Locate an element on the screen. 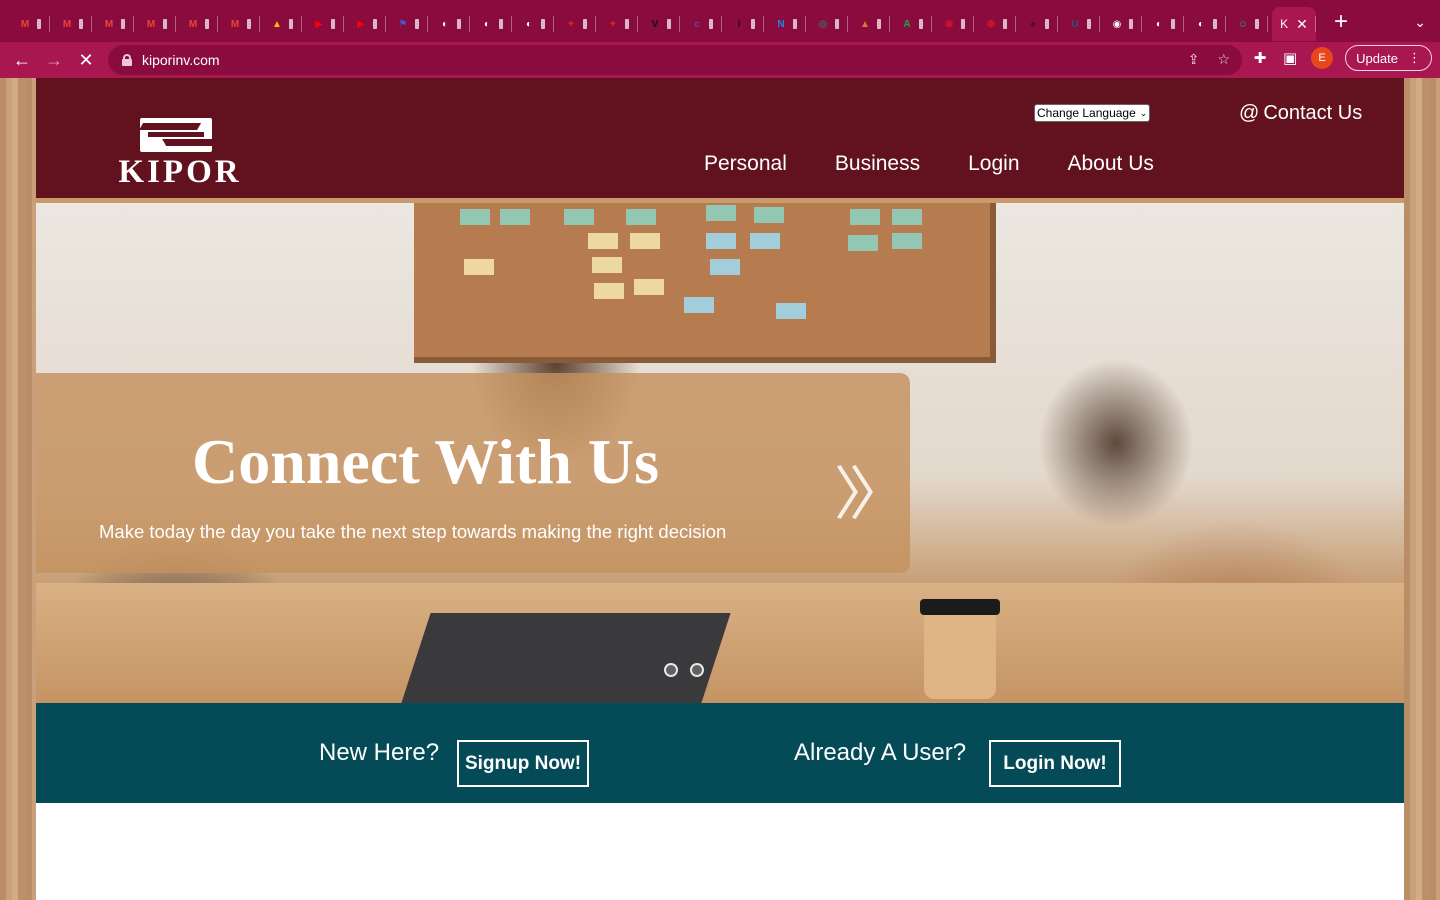  update-button: Update ⋮ is located at coordinates (1388, 58).